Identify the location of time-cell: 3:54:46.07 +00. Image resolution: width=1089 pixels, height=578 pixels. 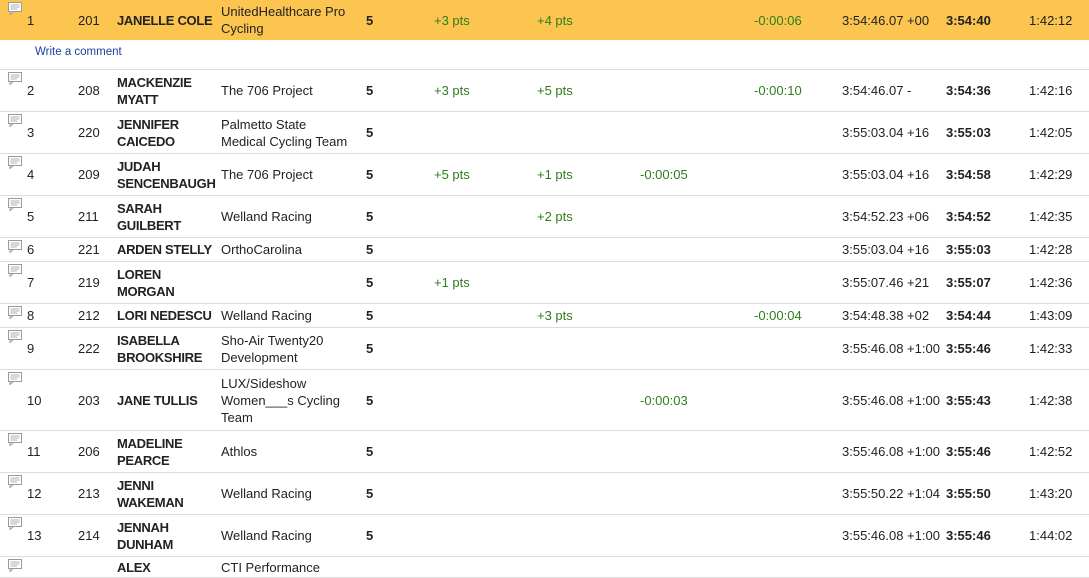
(886, 20).